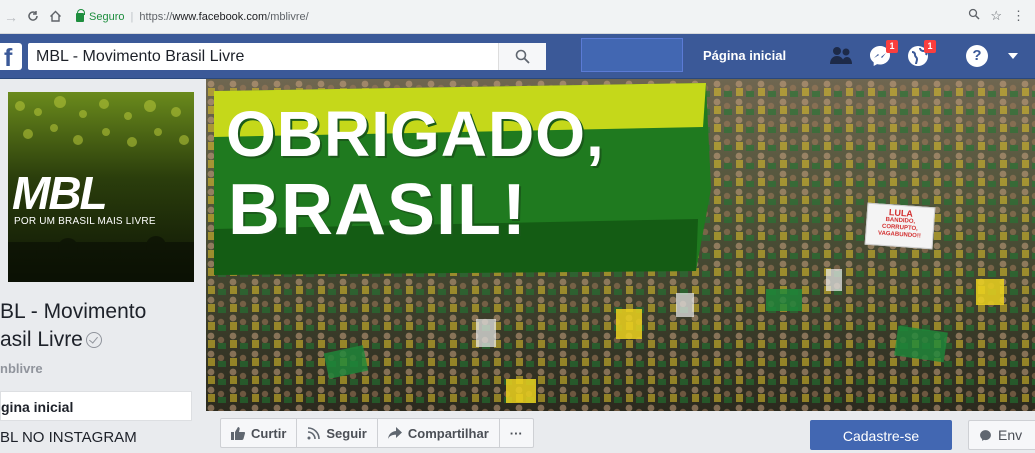  I want to click on facebook-logo-icon: f, so click(11, 57).